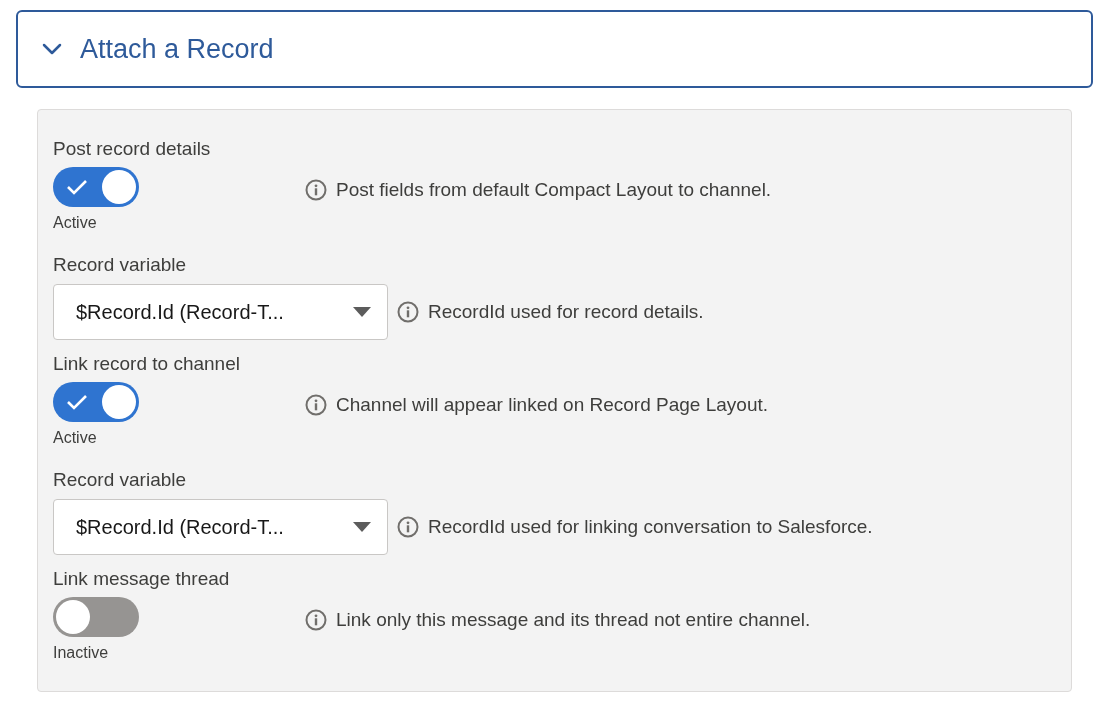 The height and width of the screenshot is (718, 1102). What do you see at coordinates (554, 190) in the screenshot?
I see `help-text: Post fields from default Compact Layout to channel.` at bounding box center [554, 190].